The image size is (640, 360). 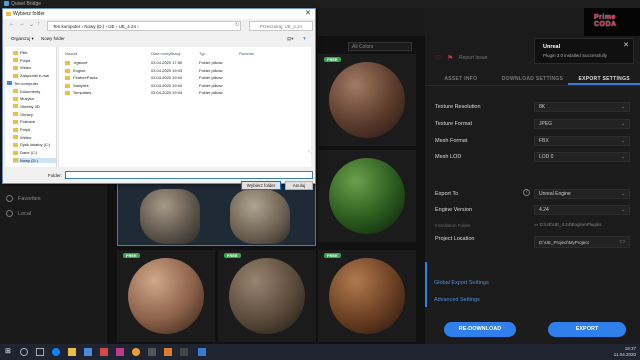 I want to click on bridge-taskbar-icon, so click(x=202, y=352).